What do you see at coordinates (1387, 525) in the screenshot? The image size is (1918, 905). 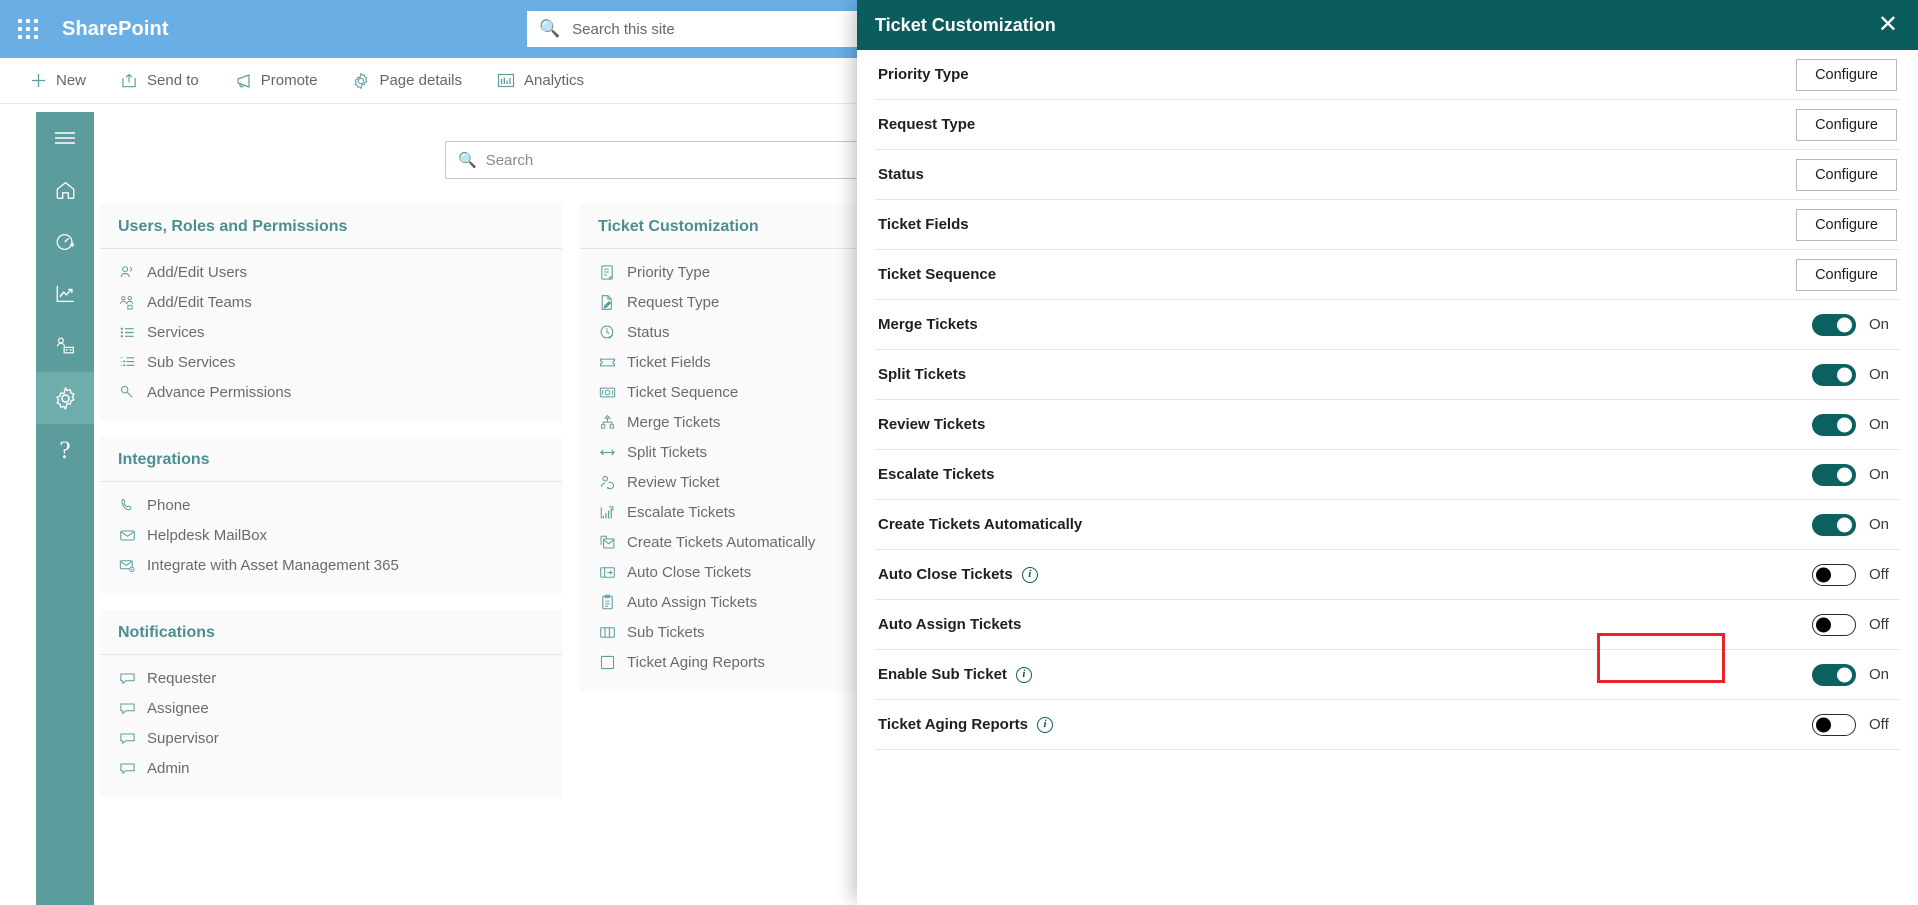 I see `panel-row-create-tickets-automatically: Create Tickets Automatically On` at bounding box center [1387, 525].